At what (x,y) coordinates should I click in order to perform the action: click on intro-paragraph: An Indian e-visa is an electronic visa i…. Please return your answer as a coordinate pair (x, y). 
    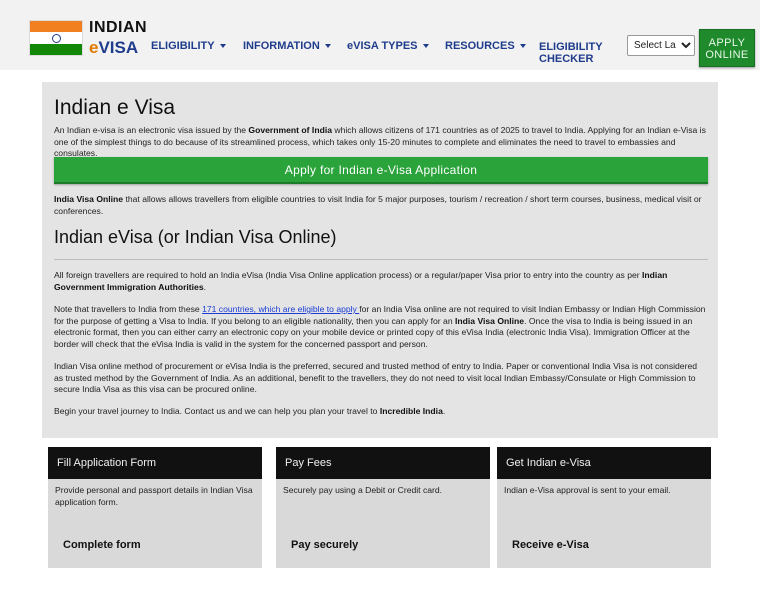
    Looking at the image, I should click on (380, 141).